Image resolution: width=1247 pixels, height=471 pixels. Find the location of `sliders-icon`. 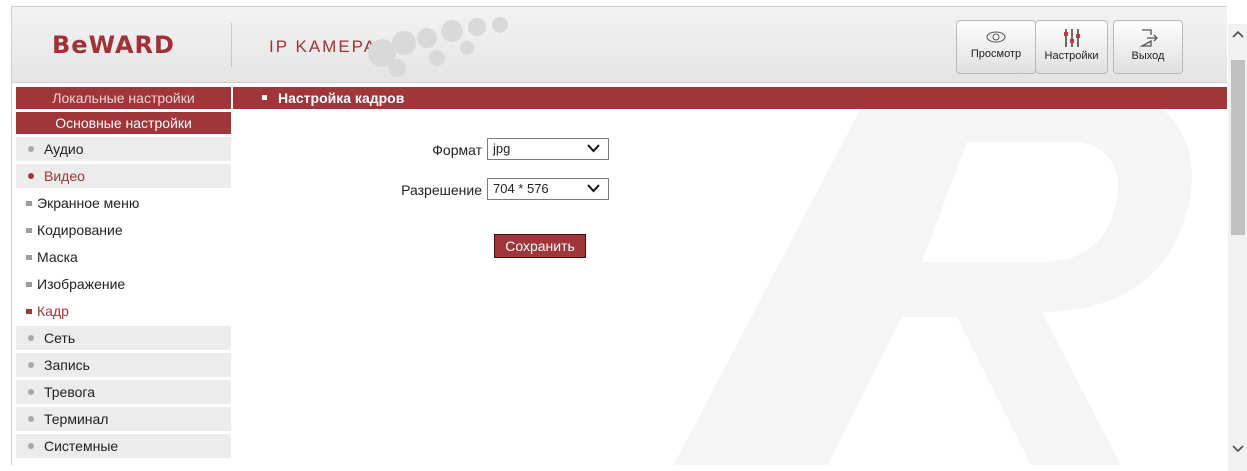

sliders-icon is located at coordinates (1071, 38).